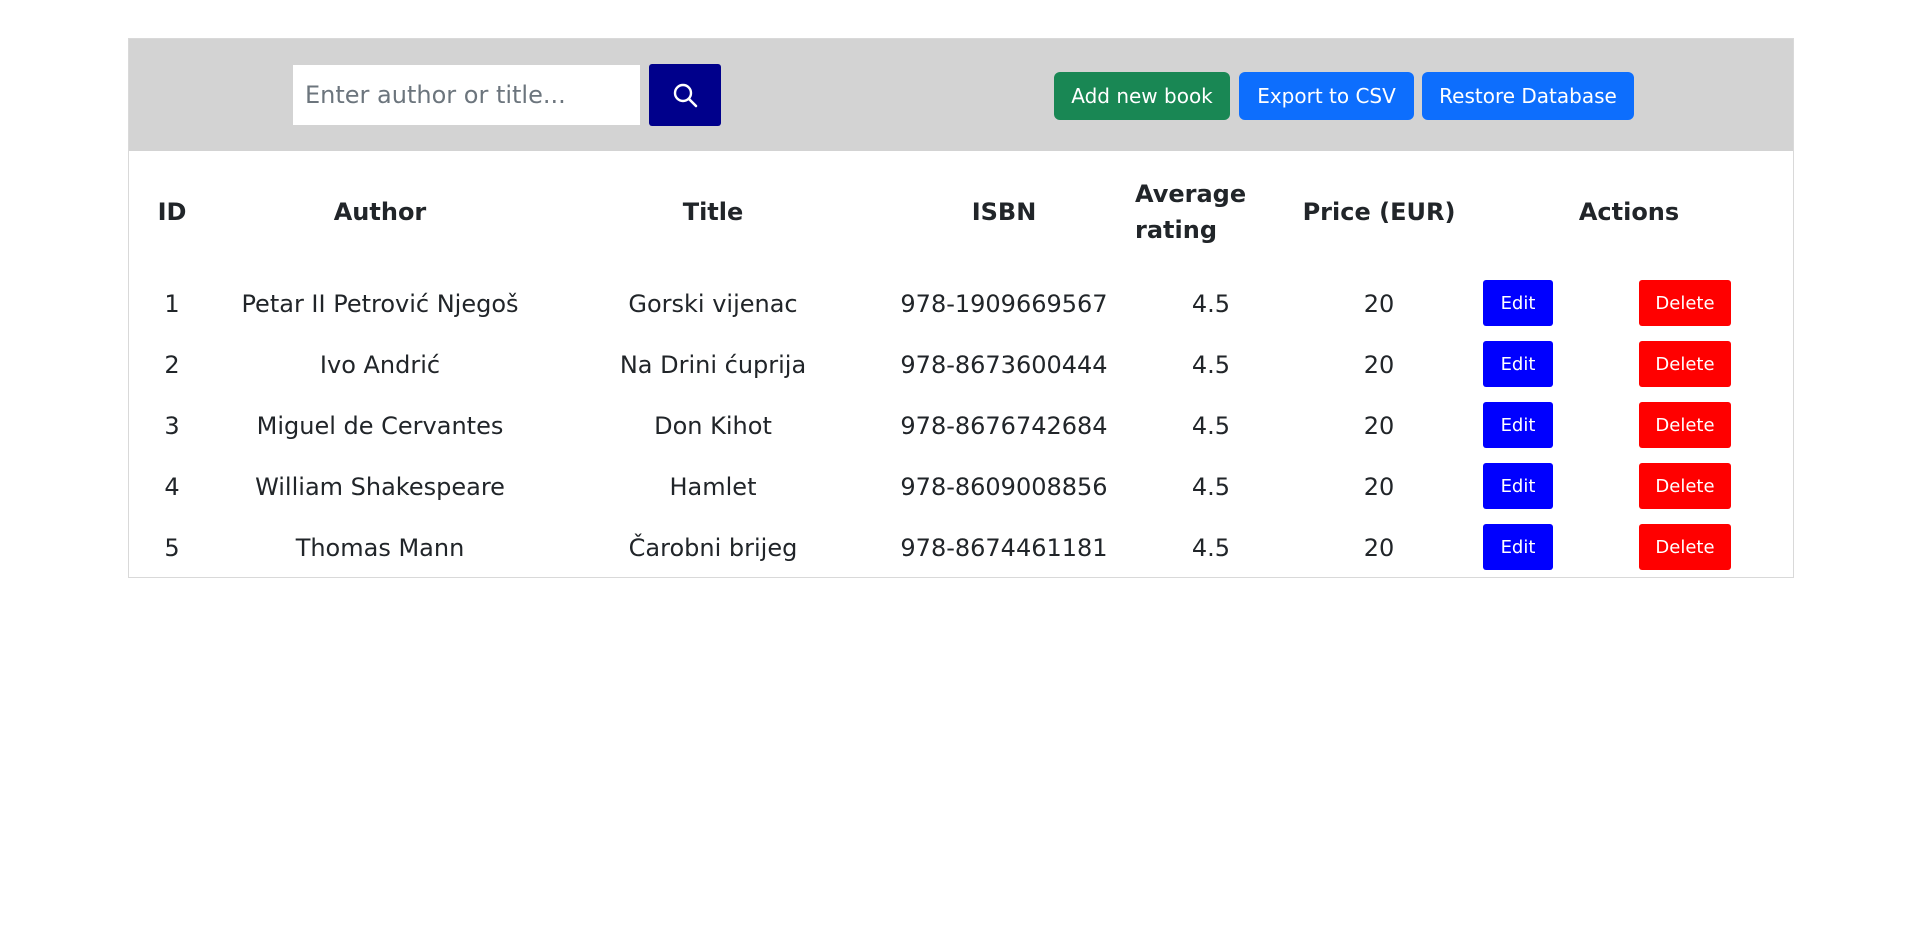  What do you see at coordinates (713, 486) in the screenshot?
I see `cell-title: Hamlet` at bounding box center [713, 486].